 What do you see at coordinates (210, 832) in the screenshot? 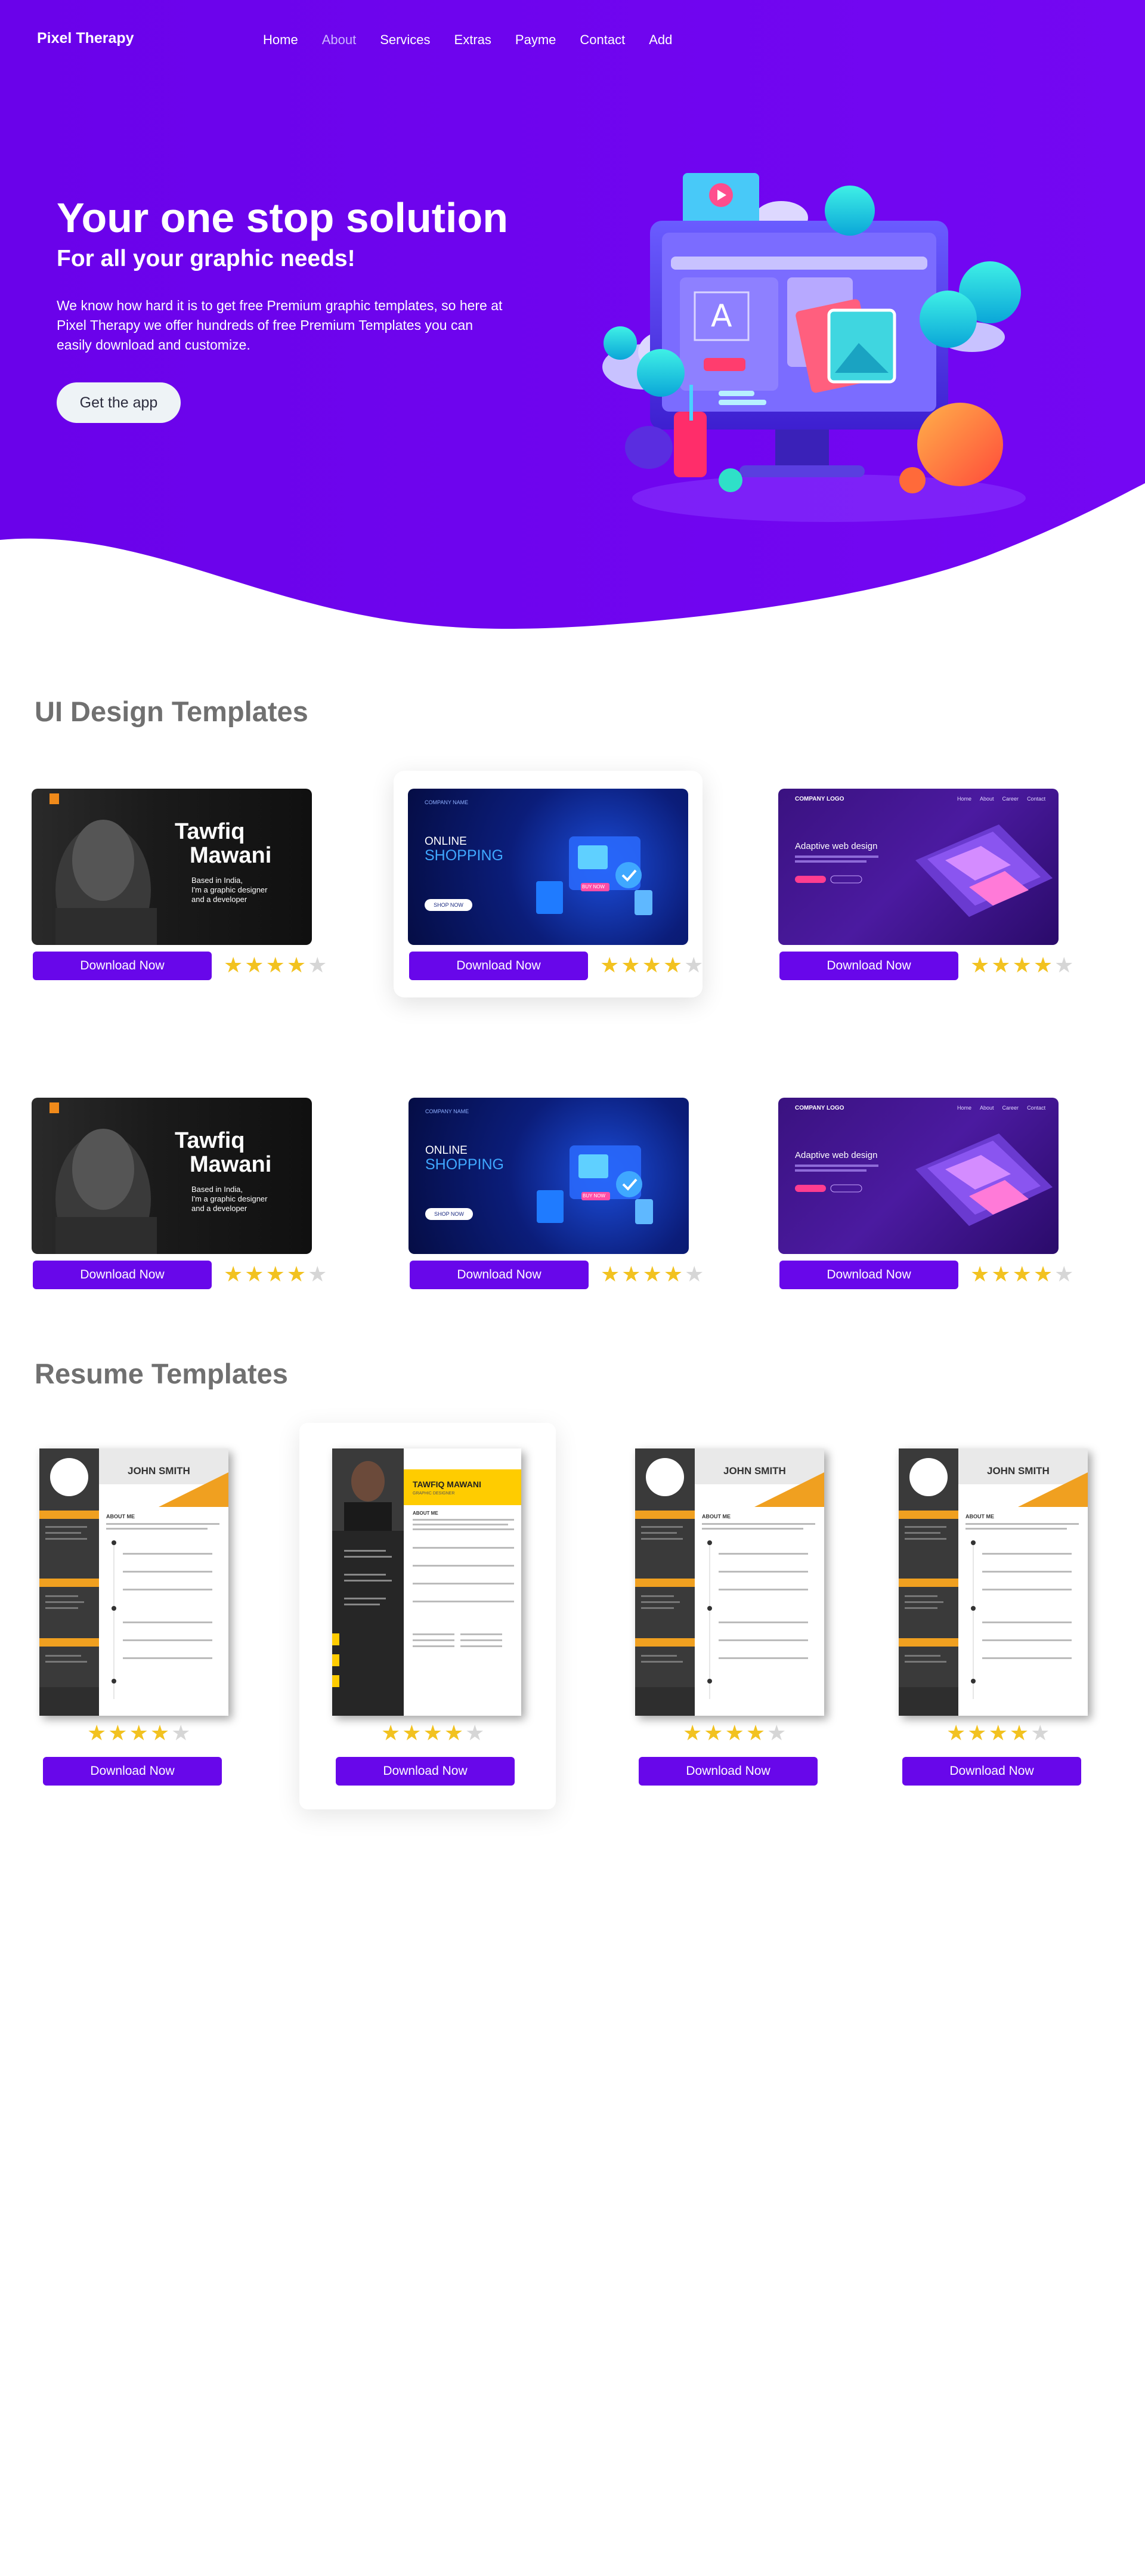
I see `thumb-heading-first: Tawfiq` at bounding box center [210, 832].